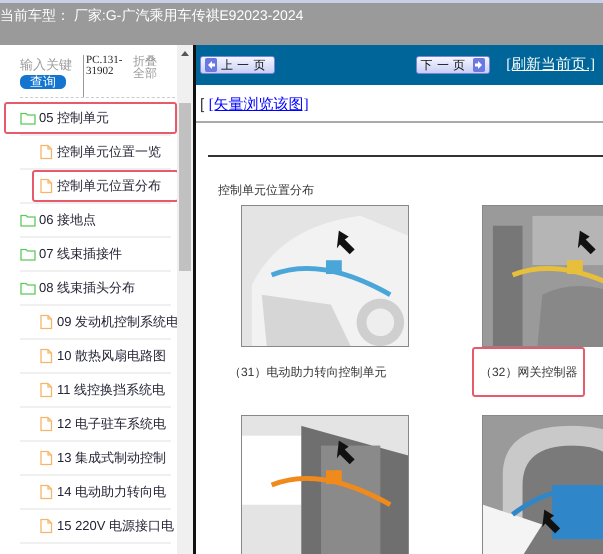 The height and width of the screenshot is (554, 603). What do you see at coordinates (479, 65) in the screenshot?
I see `right-arrow-icon` at bounding box center [479, 65].